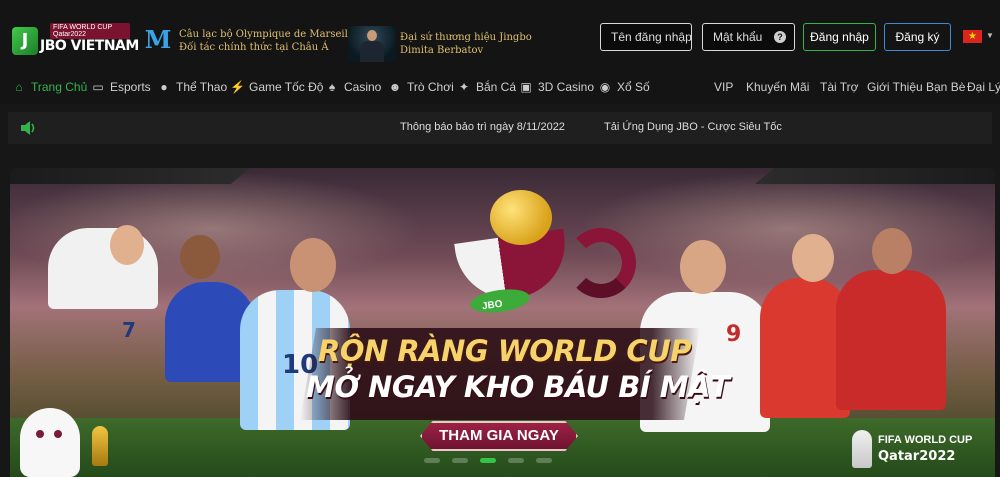 This screenshot has height=477, width=1000. I want to click on ambassador-line1: Đại sứ thương hiệu Jingbo, so click(466, 37).